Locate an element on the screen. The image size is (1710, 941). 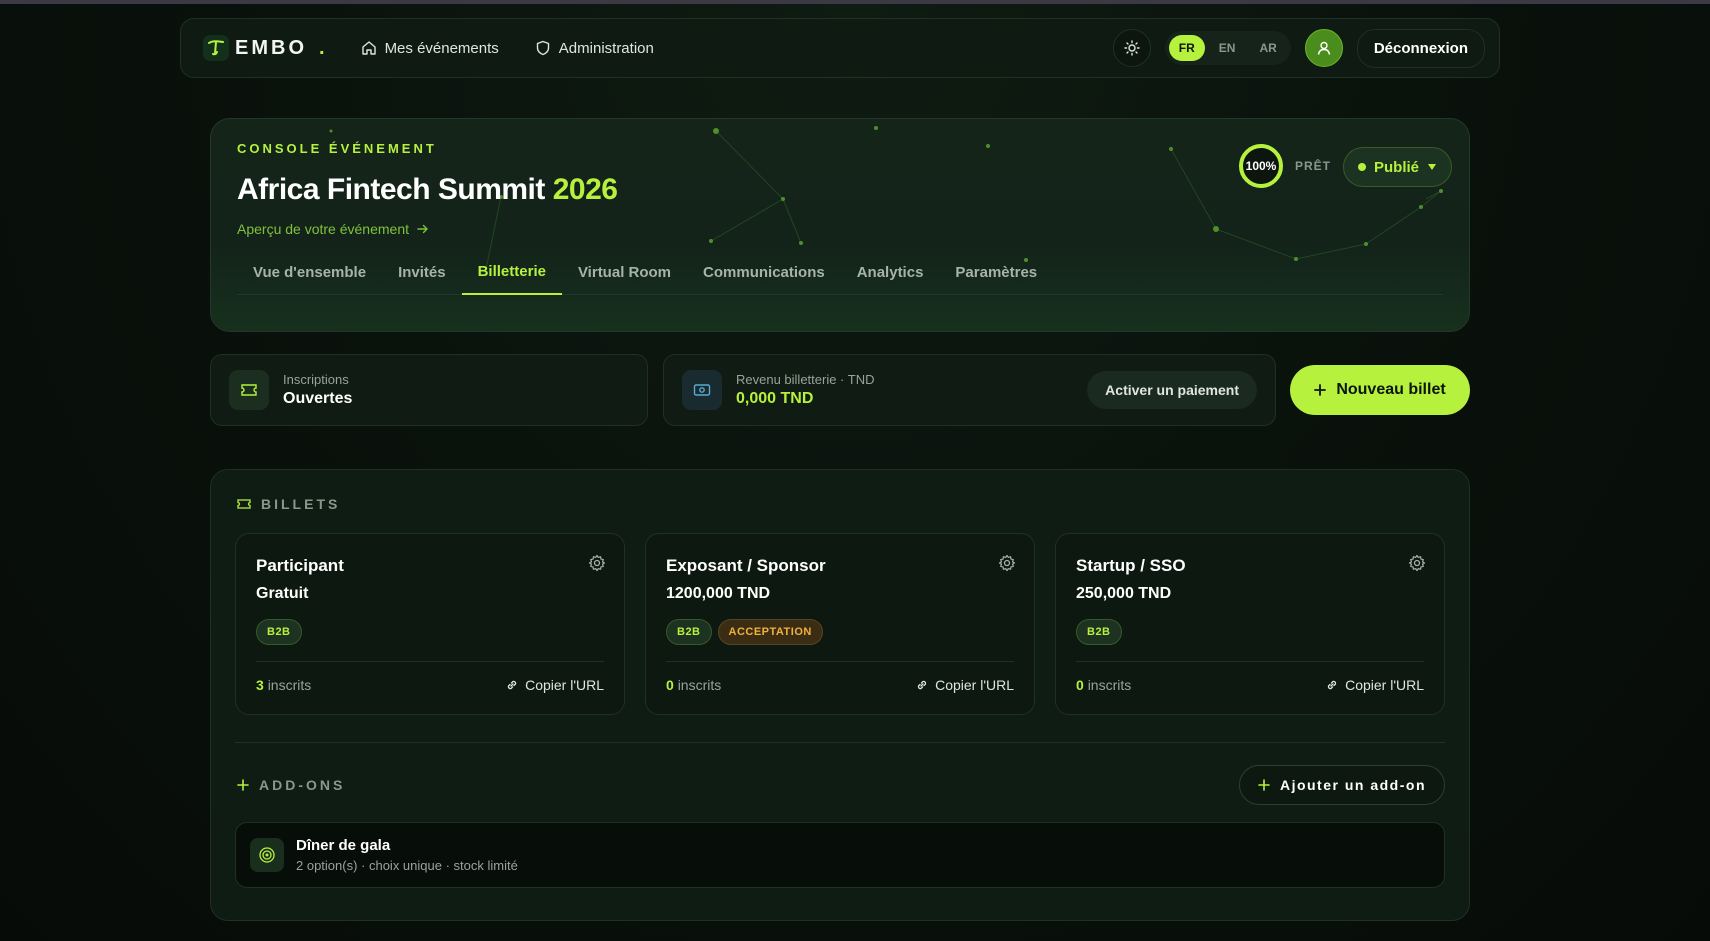
ticket-price: 1200,000 TND is located at coordinates (718, 593).